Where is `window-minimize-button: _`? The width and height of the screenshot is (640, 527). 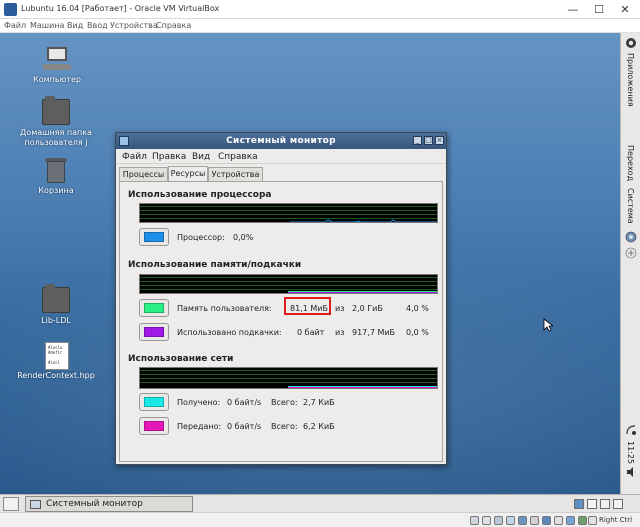
window-minimize-button: _ is located at coordinates (417, 140).